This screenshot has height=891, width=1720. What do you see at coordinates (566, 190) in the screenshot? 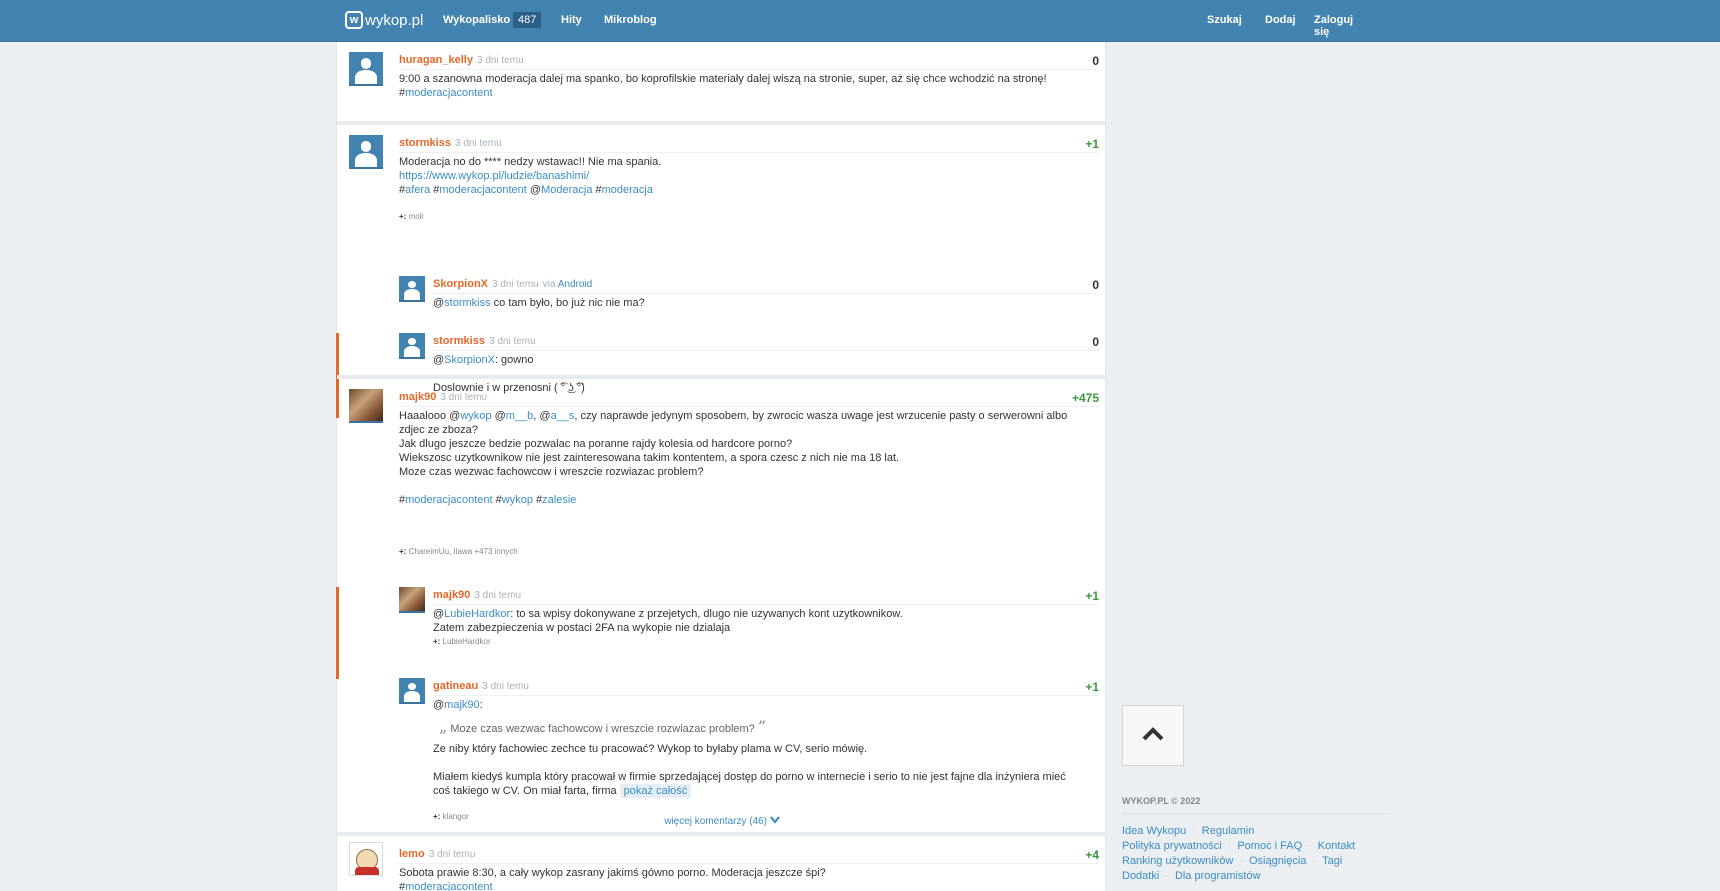
I see `mention-moderacja: Moderacja` at bounding box center [566, 190].